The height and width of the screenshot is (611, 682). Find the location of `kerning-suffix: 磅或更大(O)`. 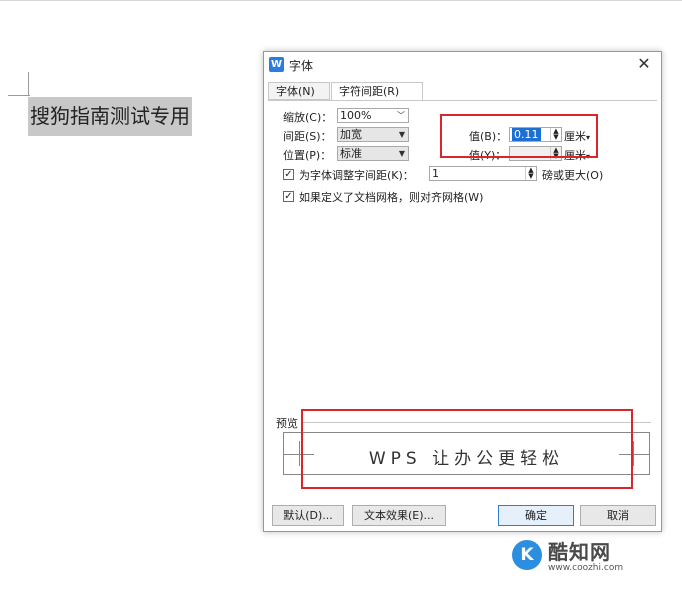

kerning-suffix: 磅或更大(O) is located at coordinates (573, 175).